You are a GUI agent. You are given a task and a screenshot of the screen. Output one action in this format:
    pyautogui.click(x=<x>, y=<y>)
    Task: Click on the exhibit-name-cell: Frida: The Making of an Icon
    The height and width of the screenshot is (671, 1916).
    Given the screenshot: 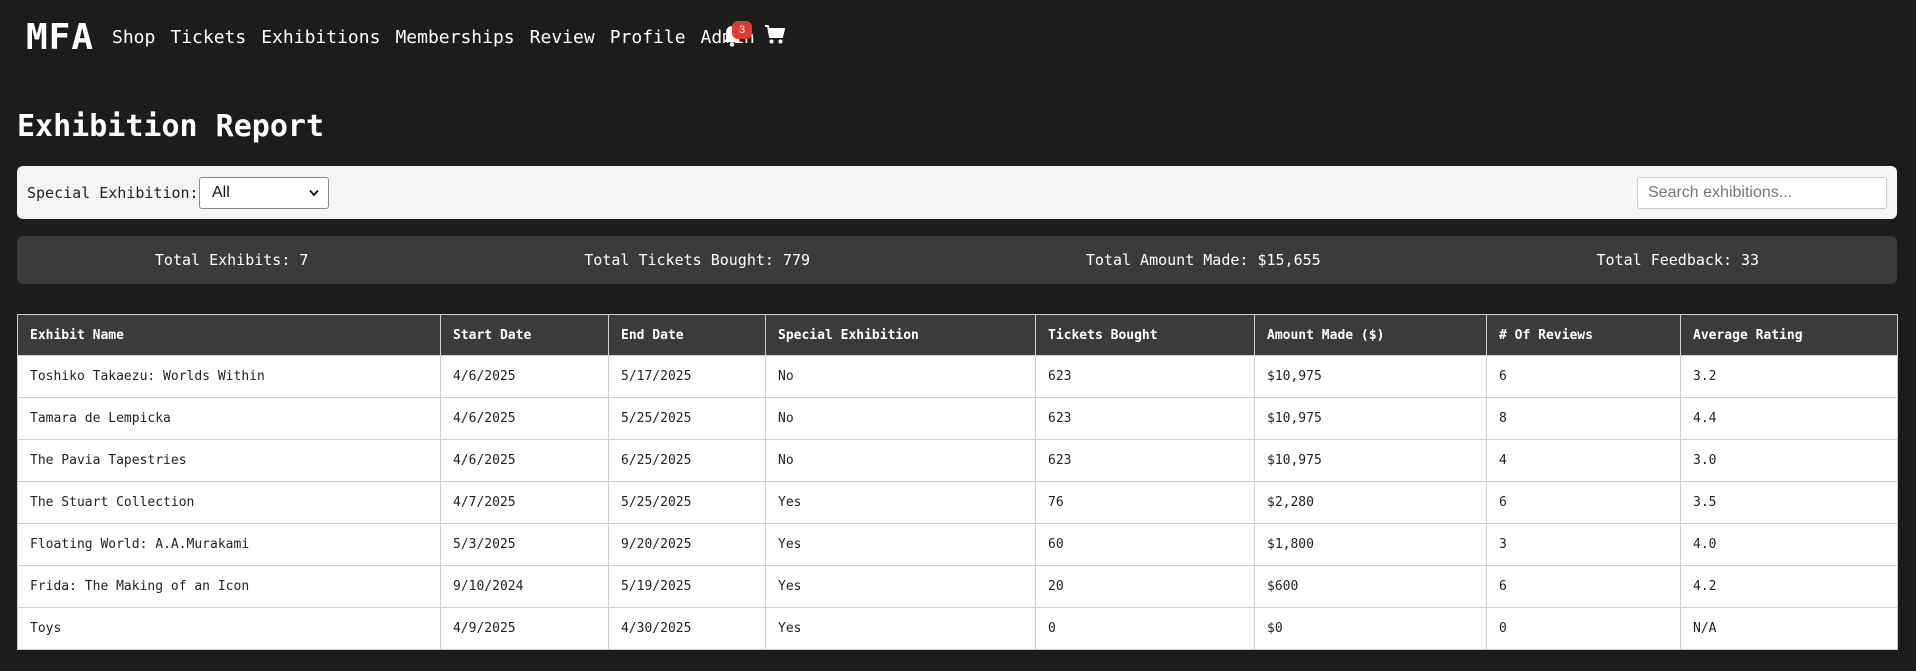 What is the action you would take?
    pyautogui.click(x=229, y=586)
    